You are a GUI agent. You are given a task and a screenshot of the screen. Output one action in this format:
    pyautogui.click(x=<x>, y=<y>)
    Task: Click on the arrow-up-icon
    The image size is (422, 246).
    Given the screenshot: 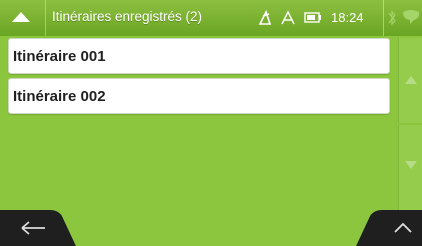 What is the action you would take?
    pyautogui.click(x=411, y=80)
    